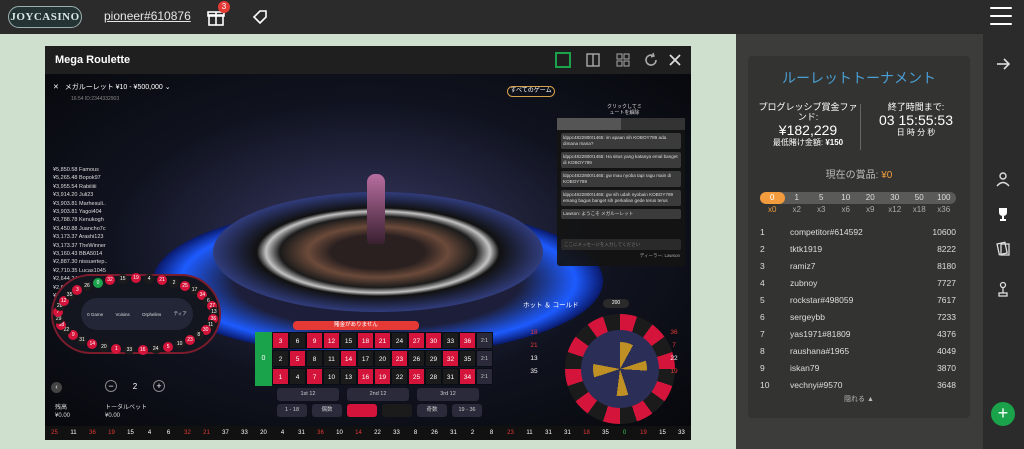 This screenshot has height=449, width=1024. Describe the element at coordinates (448, 394) in the screenshot. I see `dozen-bet: 3rd 12` at that location.